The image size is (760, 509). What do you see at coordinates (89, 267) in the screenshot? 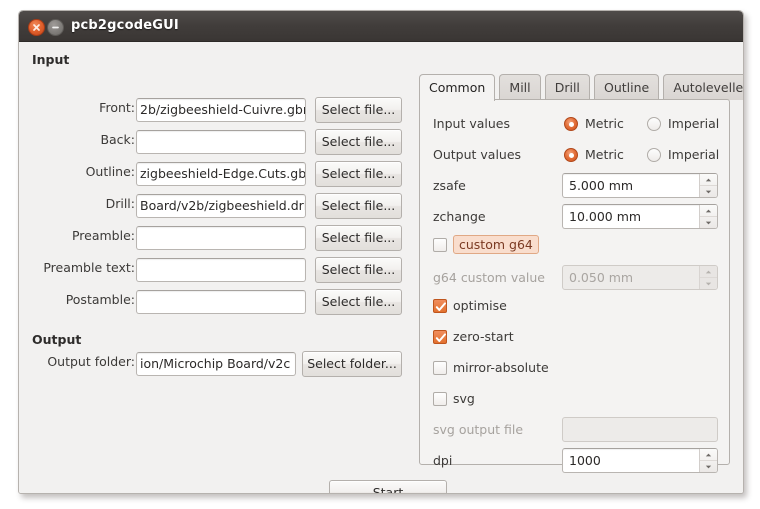
I see `preamble-text-label: Preamble text:` at bounding box center [89, 267].